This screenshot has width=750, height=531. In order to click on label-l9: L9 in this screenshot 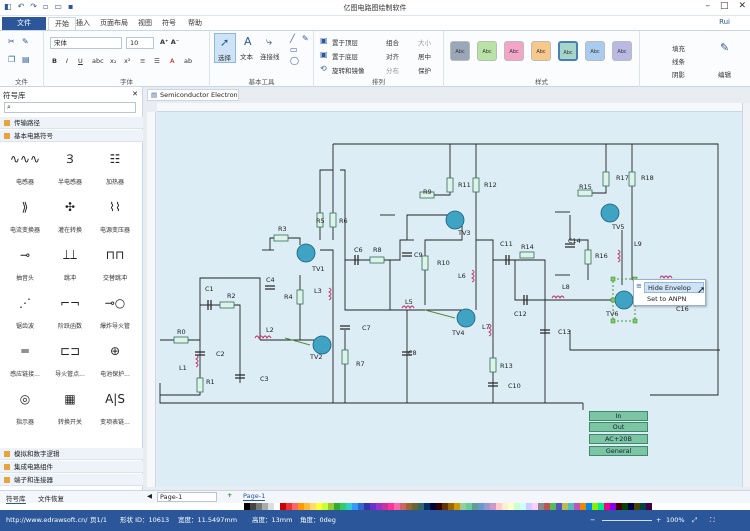, I will do `click(638, 244)`.